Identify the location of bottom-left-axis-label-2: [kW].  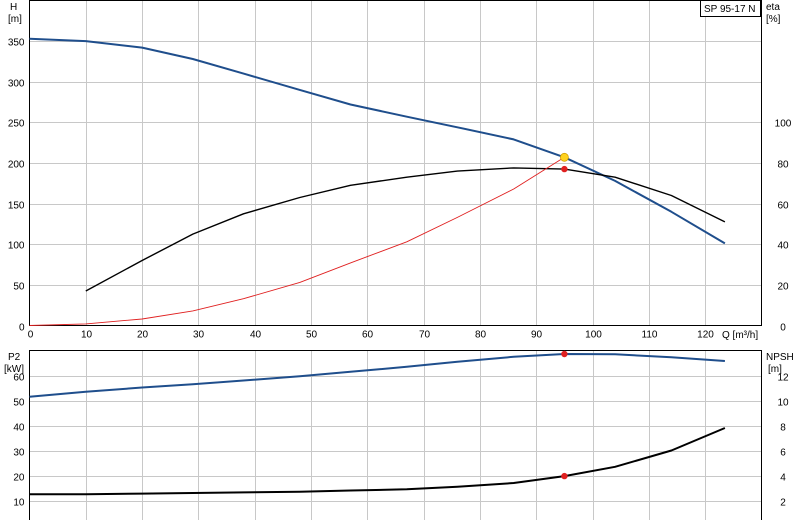
(14, 369).